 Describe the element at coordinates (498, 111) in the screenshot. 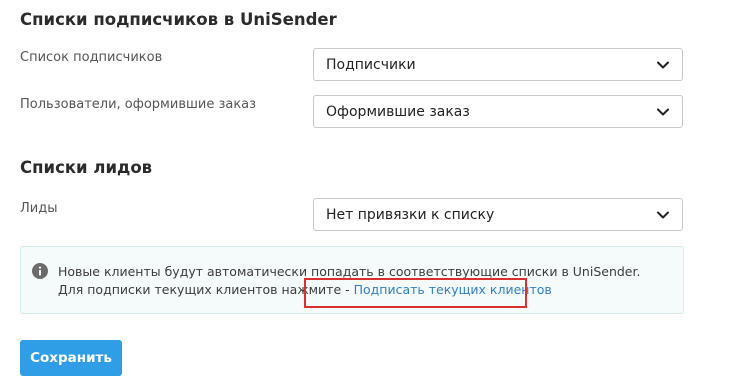

I see `ordered-users-select: Оформившие заказ` at that location.